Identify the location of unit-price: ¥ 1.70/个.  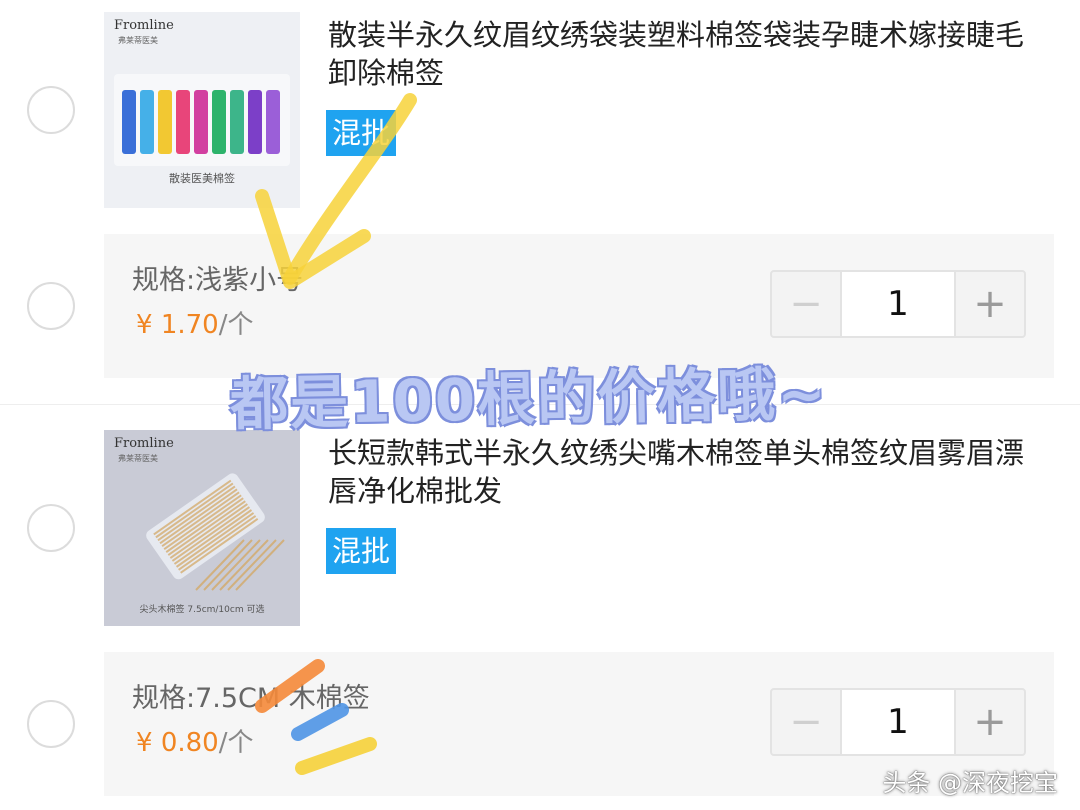
(194, 322).